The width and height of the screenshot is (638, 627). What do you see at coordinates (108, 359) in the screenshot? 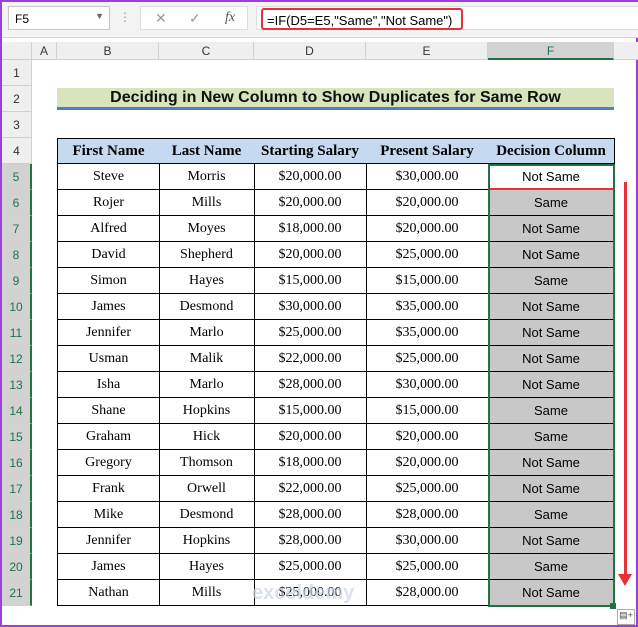
I see `table-cell: Usman` at bounding box center [108, 359].